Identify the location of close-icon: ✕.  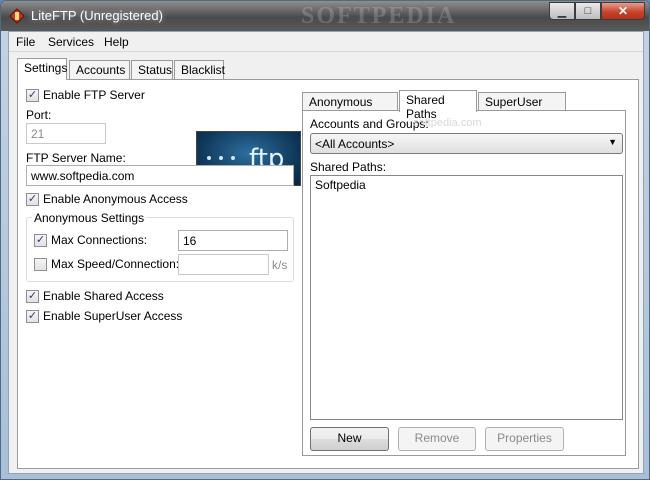
(623, 11).